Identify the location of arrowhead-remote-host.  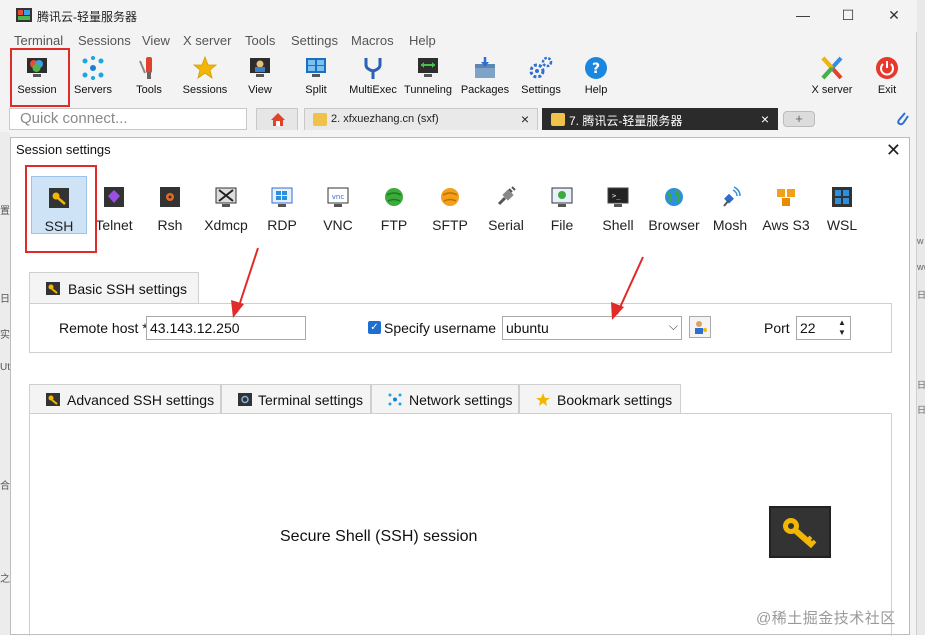
(237, 309).